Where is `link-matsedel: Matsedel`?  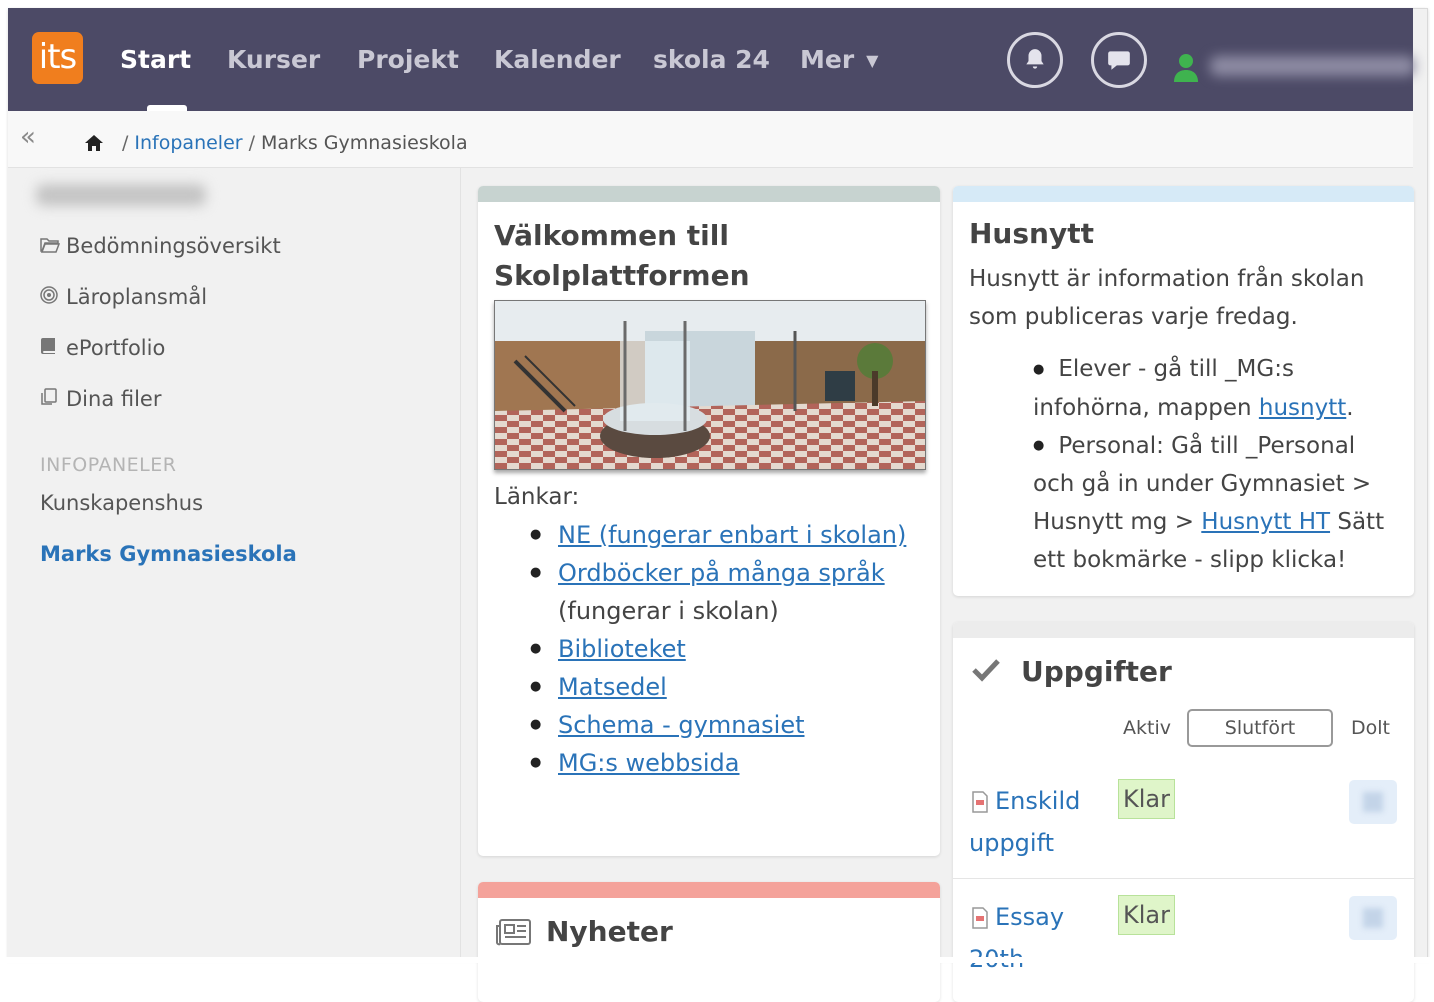
link-matsedel: Matsedel is located at coordinates (612, 687).